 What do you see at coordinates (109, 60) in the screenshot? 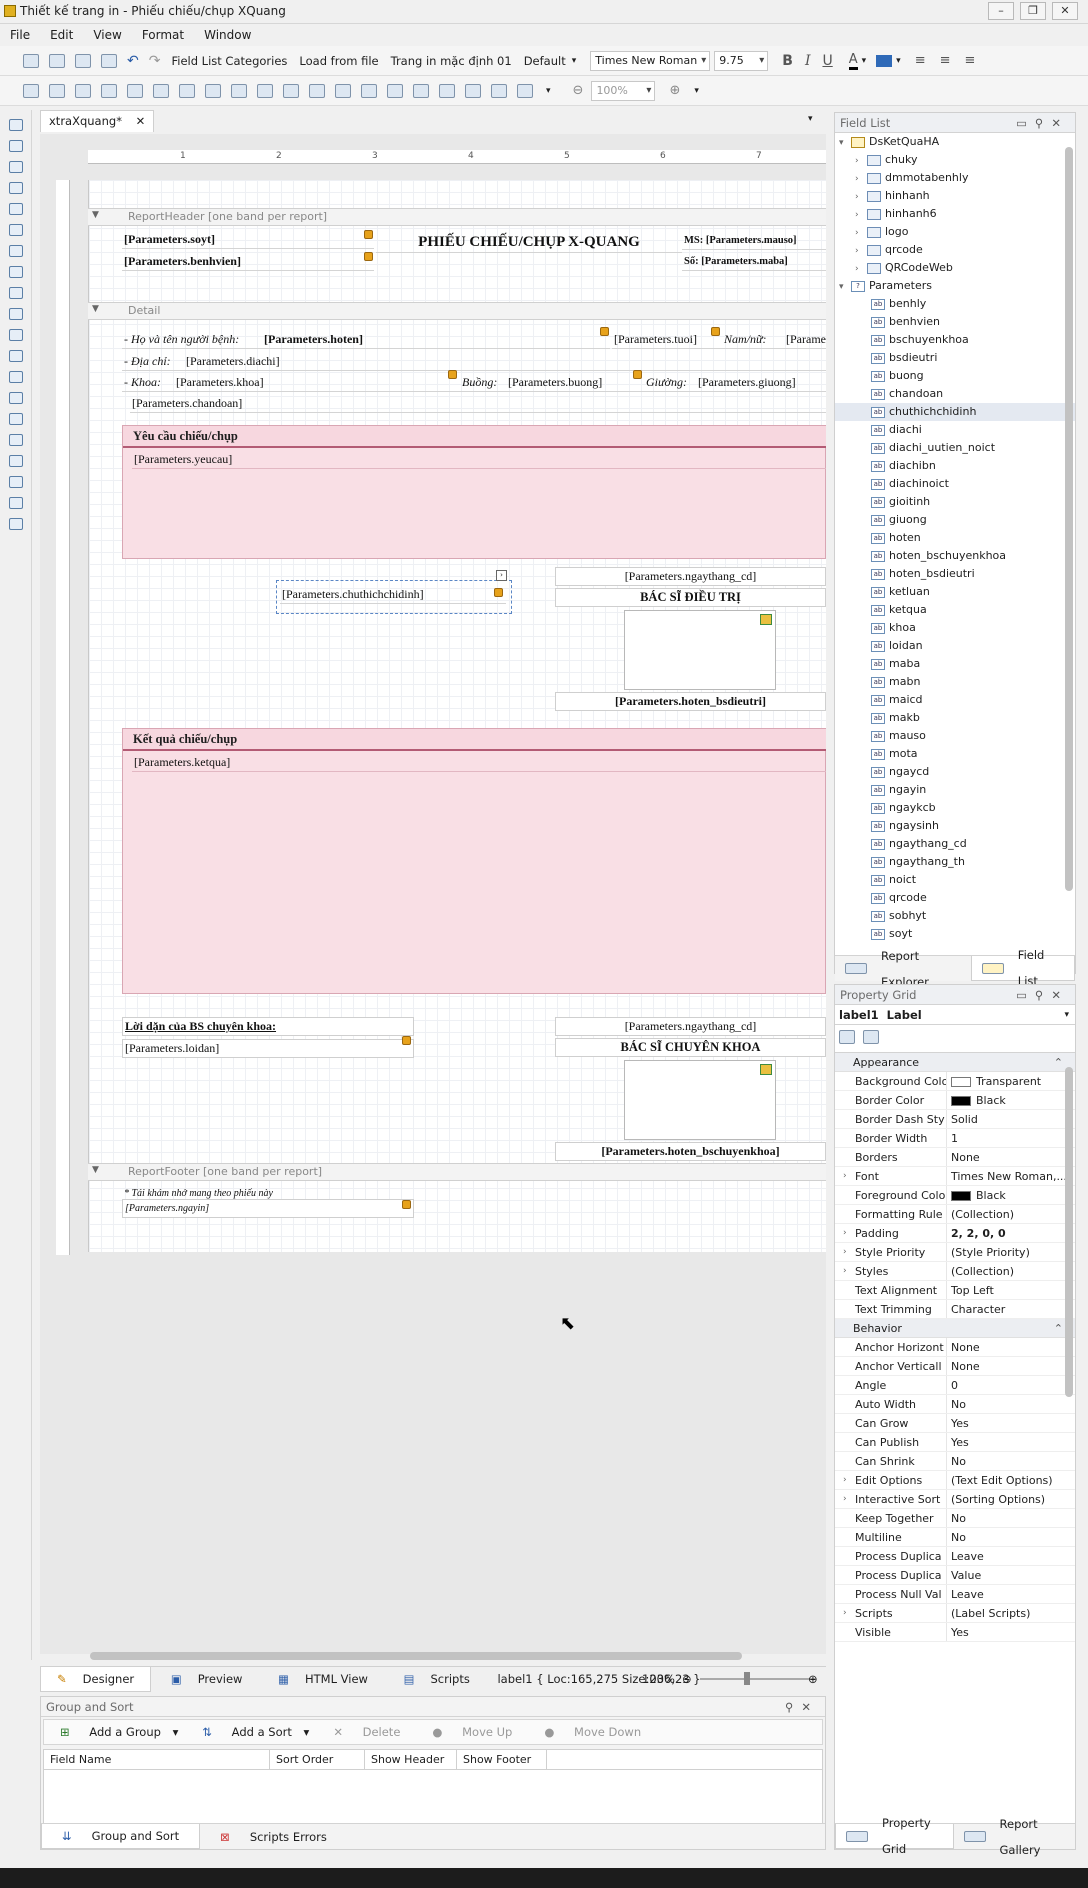
I see `paste-icon` at bounding box center [109, 60].